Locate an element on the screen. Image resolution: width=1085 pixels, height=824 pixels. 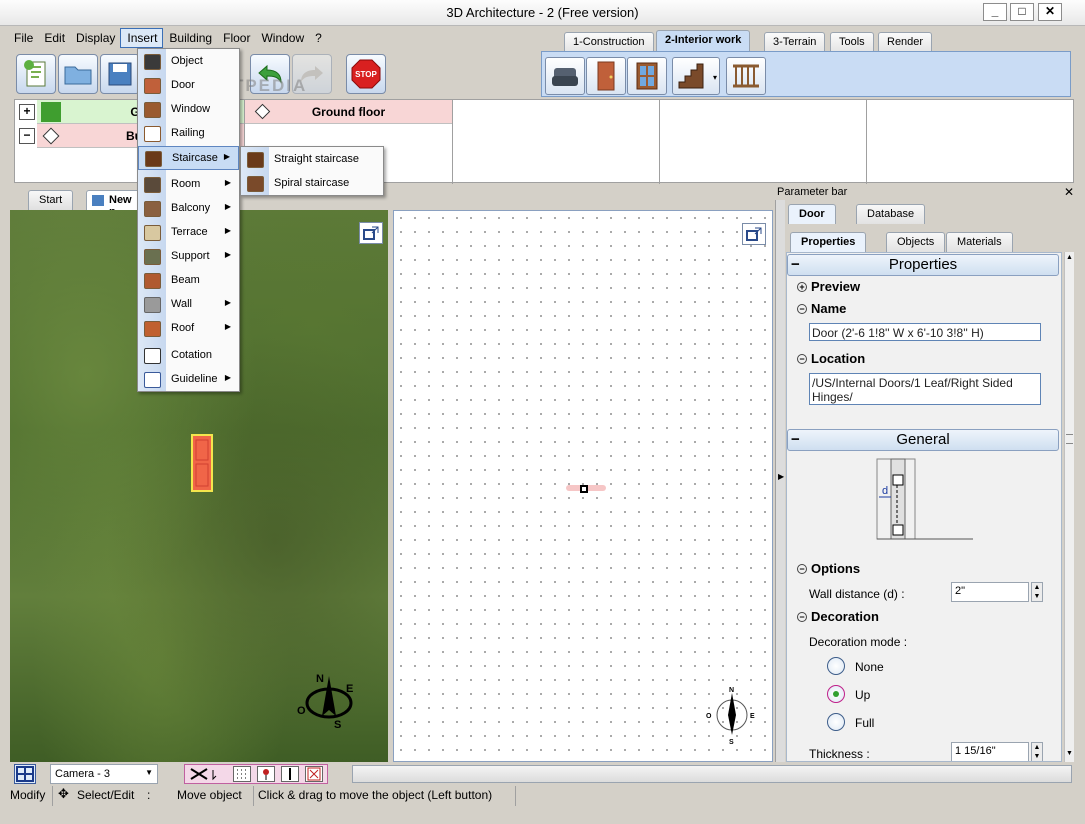
straight-staircase-icon is located at coordinates (255, 160).